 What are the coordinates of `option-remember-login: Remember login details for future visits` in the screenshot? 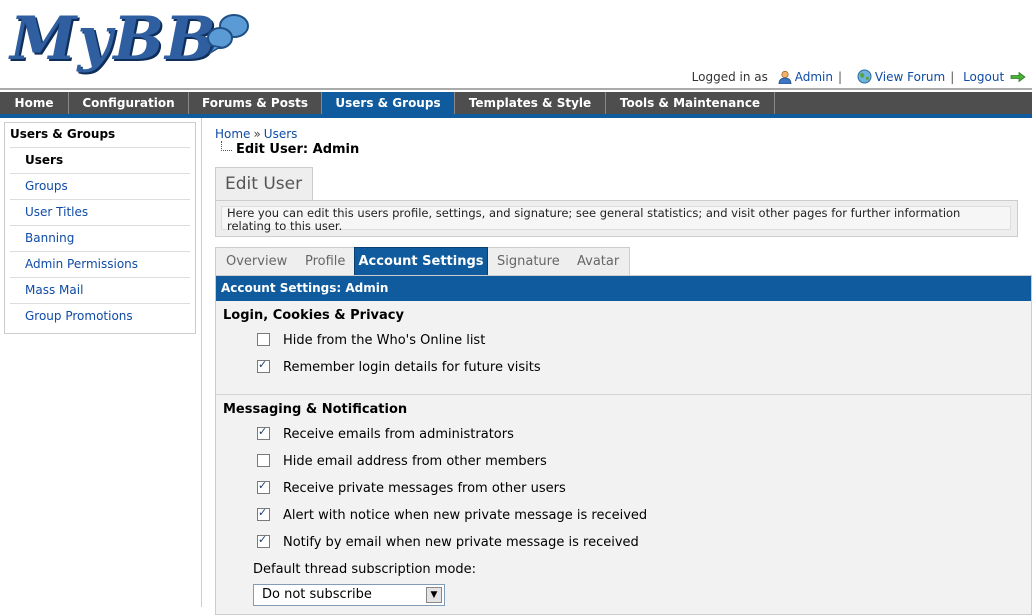 It's located at (399, 366).